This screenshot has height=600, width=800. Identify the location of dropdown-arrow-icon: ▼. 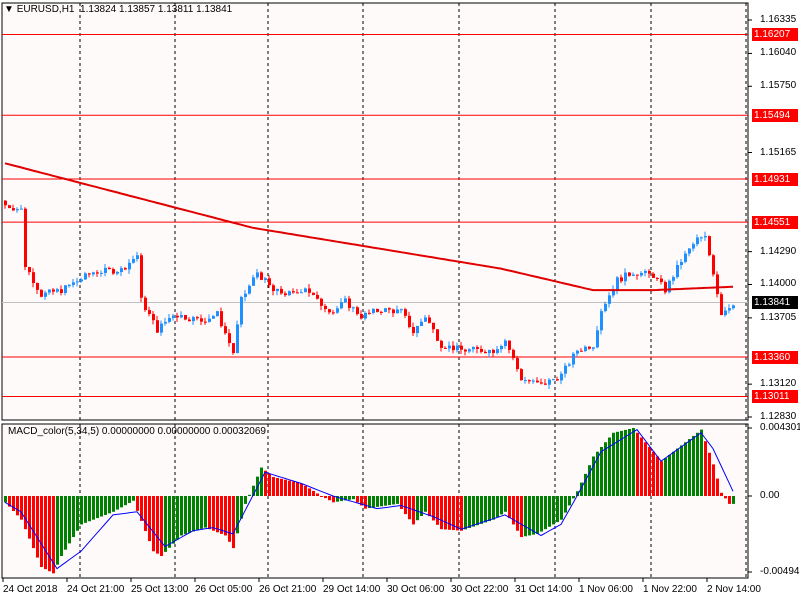
(9, 9).